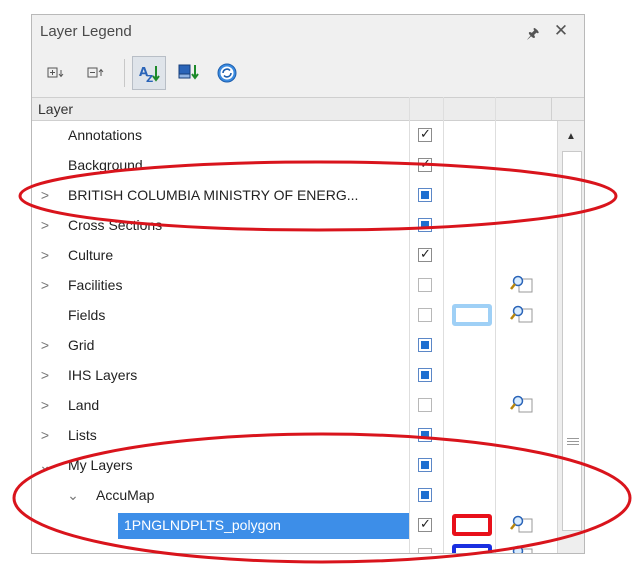 Image resolution: width=632 pixels, height=564 pixels. What do you see at coordinates (125, 495) in the screenshot?
I see `layer-name: AccuMap` at bounding box center [125, 495].